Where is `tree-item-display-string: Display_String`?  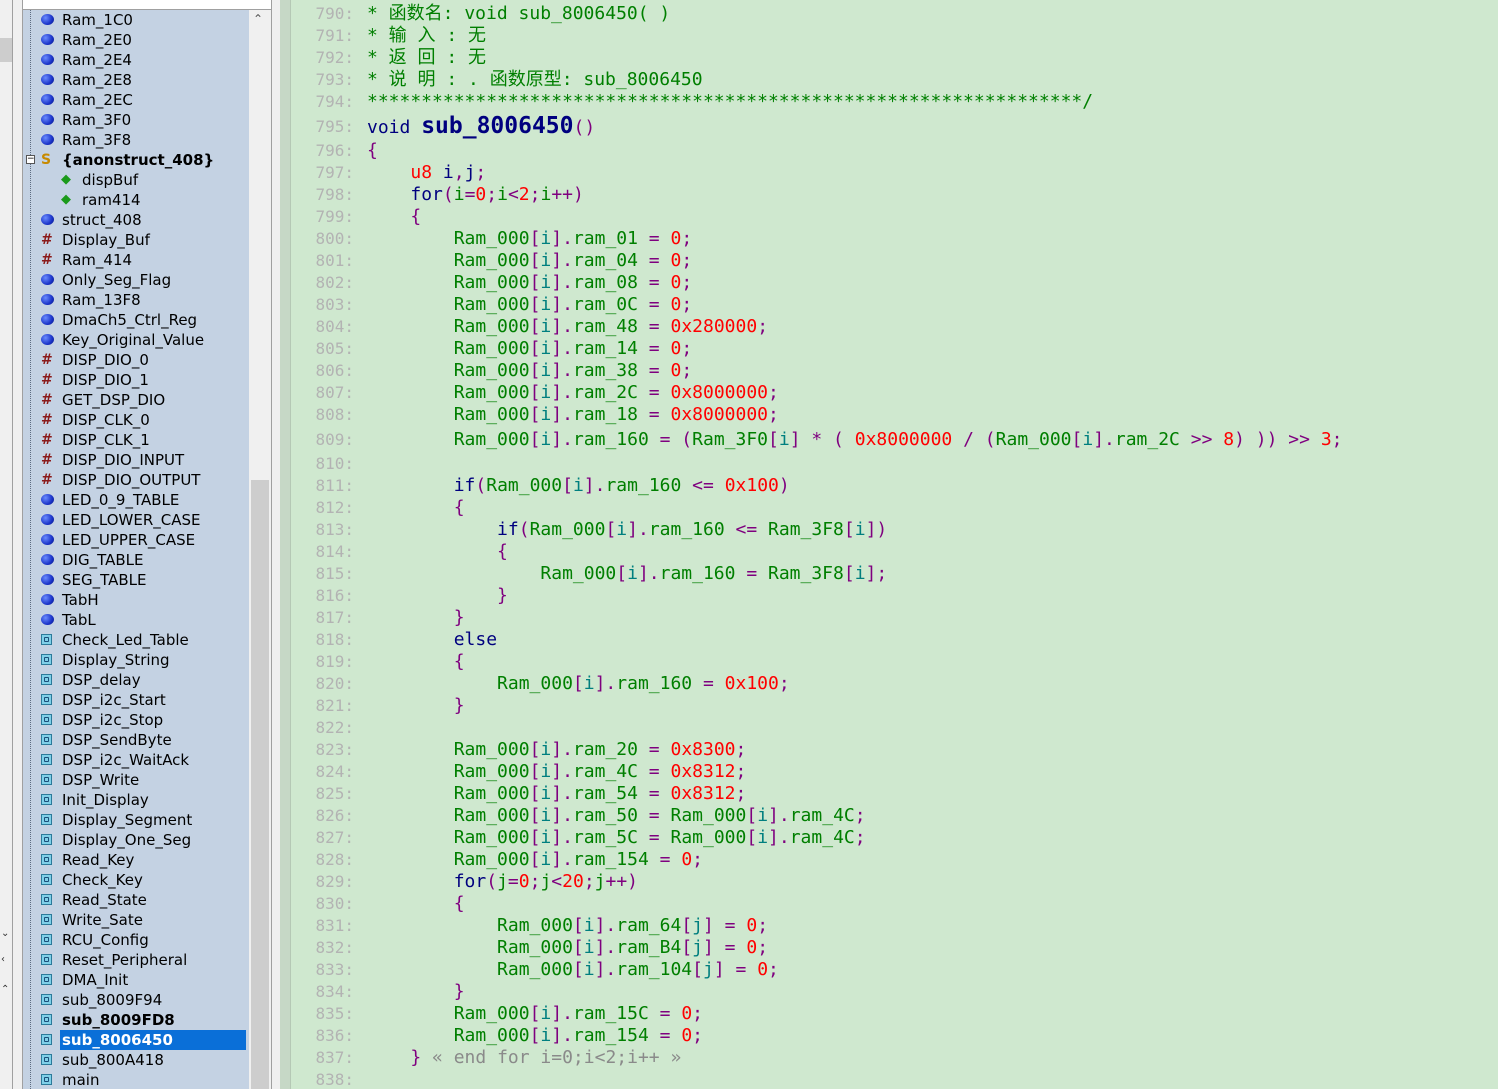
tree-item-display-string: Display_String is located at coordinates (136, 660).